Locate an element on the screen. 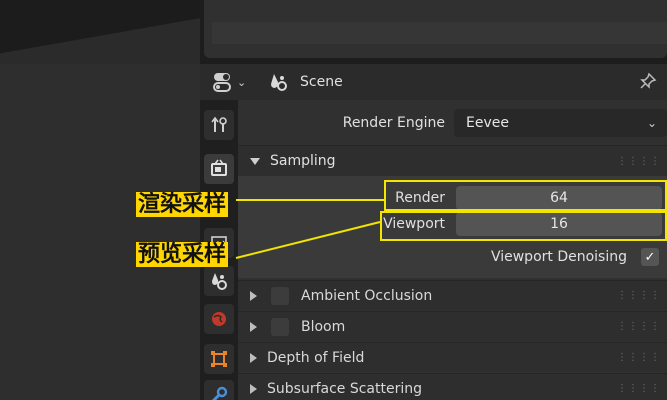 This screenshot has width=667, height=400. viewport-samples-annotation: 预览采样 is located at coordinates (182, 254).